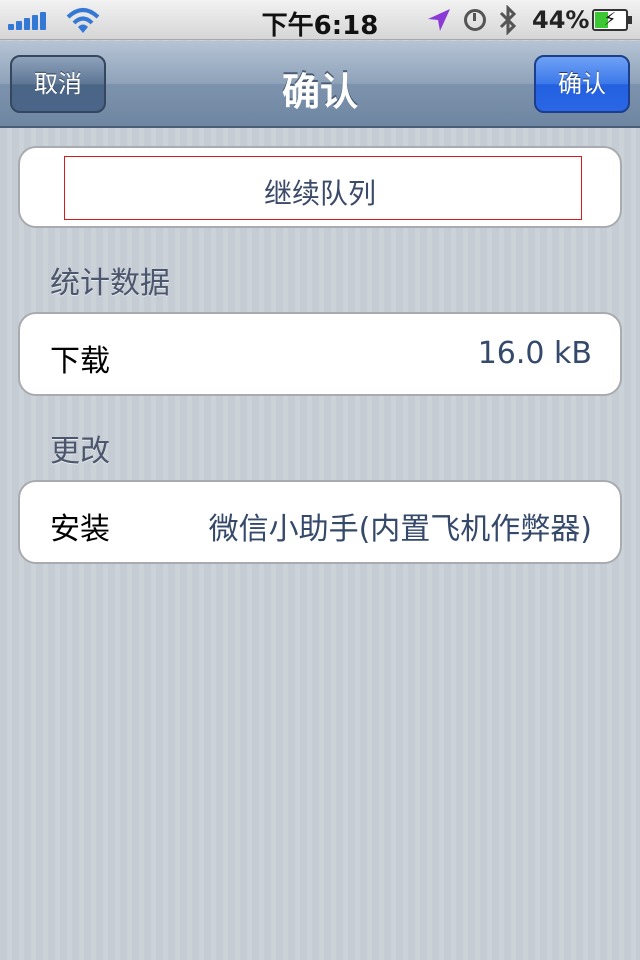  I want to click on charging-bolt-icon: ⚡, so click(610, 19).